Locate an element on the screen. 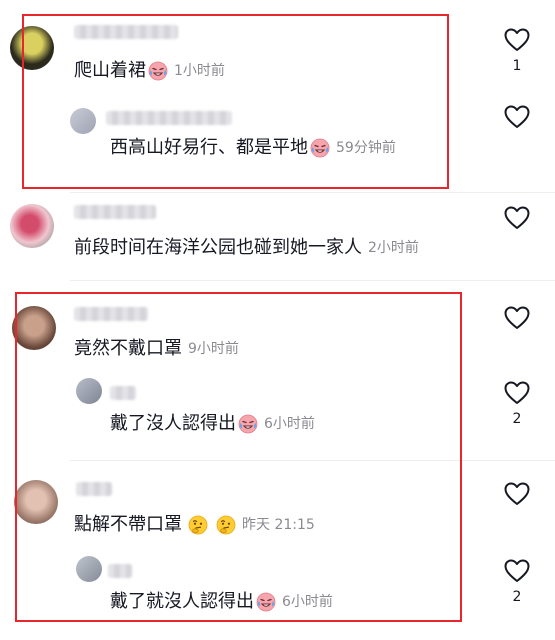 The width and height of the screenshot is (555, 640). username-blurred is located at coordinates (115, 212).